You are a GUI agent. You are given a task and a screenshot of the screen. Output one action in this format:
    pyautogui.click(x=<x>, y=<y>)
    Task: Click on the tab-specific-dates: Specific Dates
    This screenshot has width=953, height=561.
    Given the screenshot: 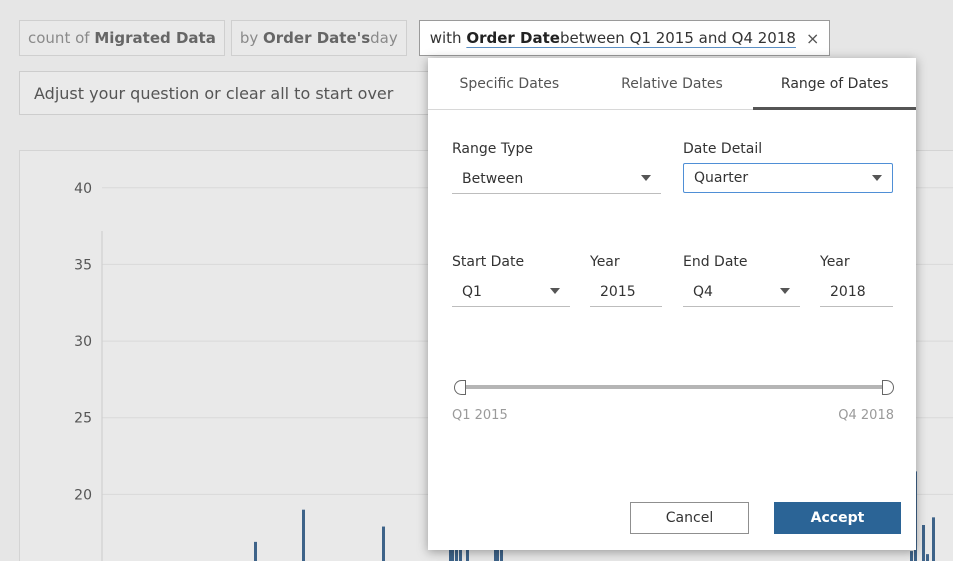 What is the action you would take?
    pyautogui.click(x=509, y=83)
    